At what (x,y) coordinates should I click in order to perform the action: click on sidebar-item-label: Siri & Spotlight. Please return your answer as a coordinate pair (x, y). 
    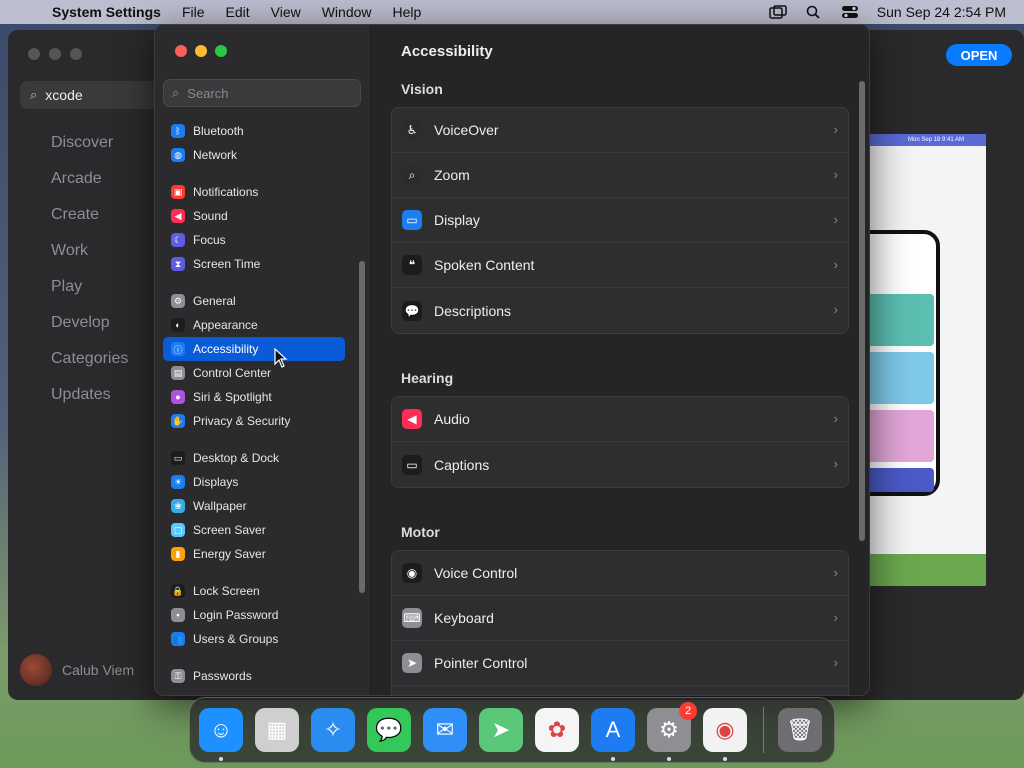
    Looking at the image, I should click on (232, 397).